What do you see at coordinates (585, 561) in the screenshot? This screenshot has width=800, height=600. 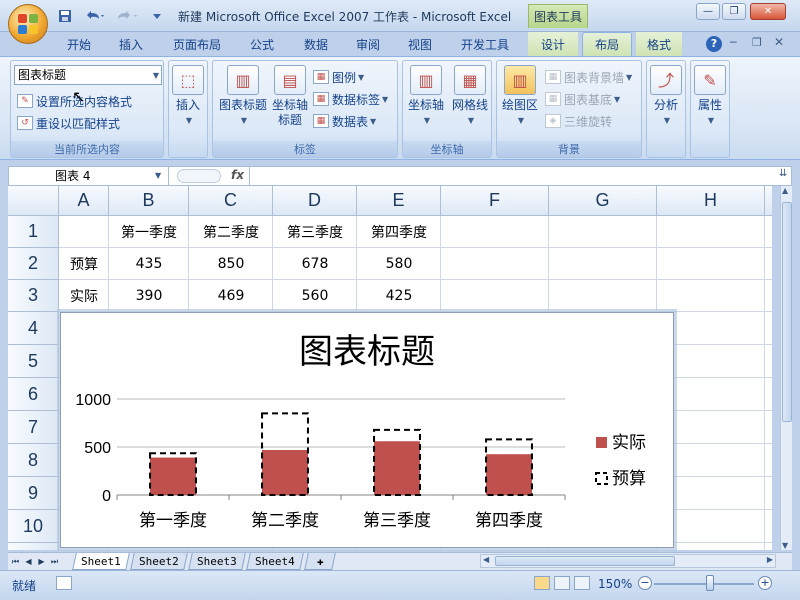 I see `horizontal-scroll-thumb` at bounding box center [585, 561].